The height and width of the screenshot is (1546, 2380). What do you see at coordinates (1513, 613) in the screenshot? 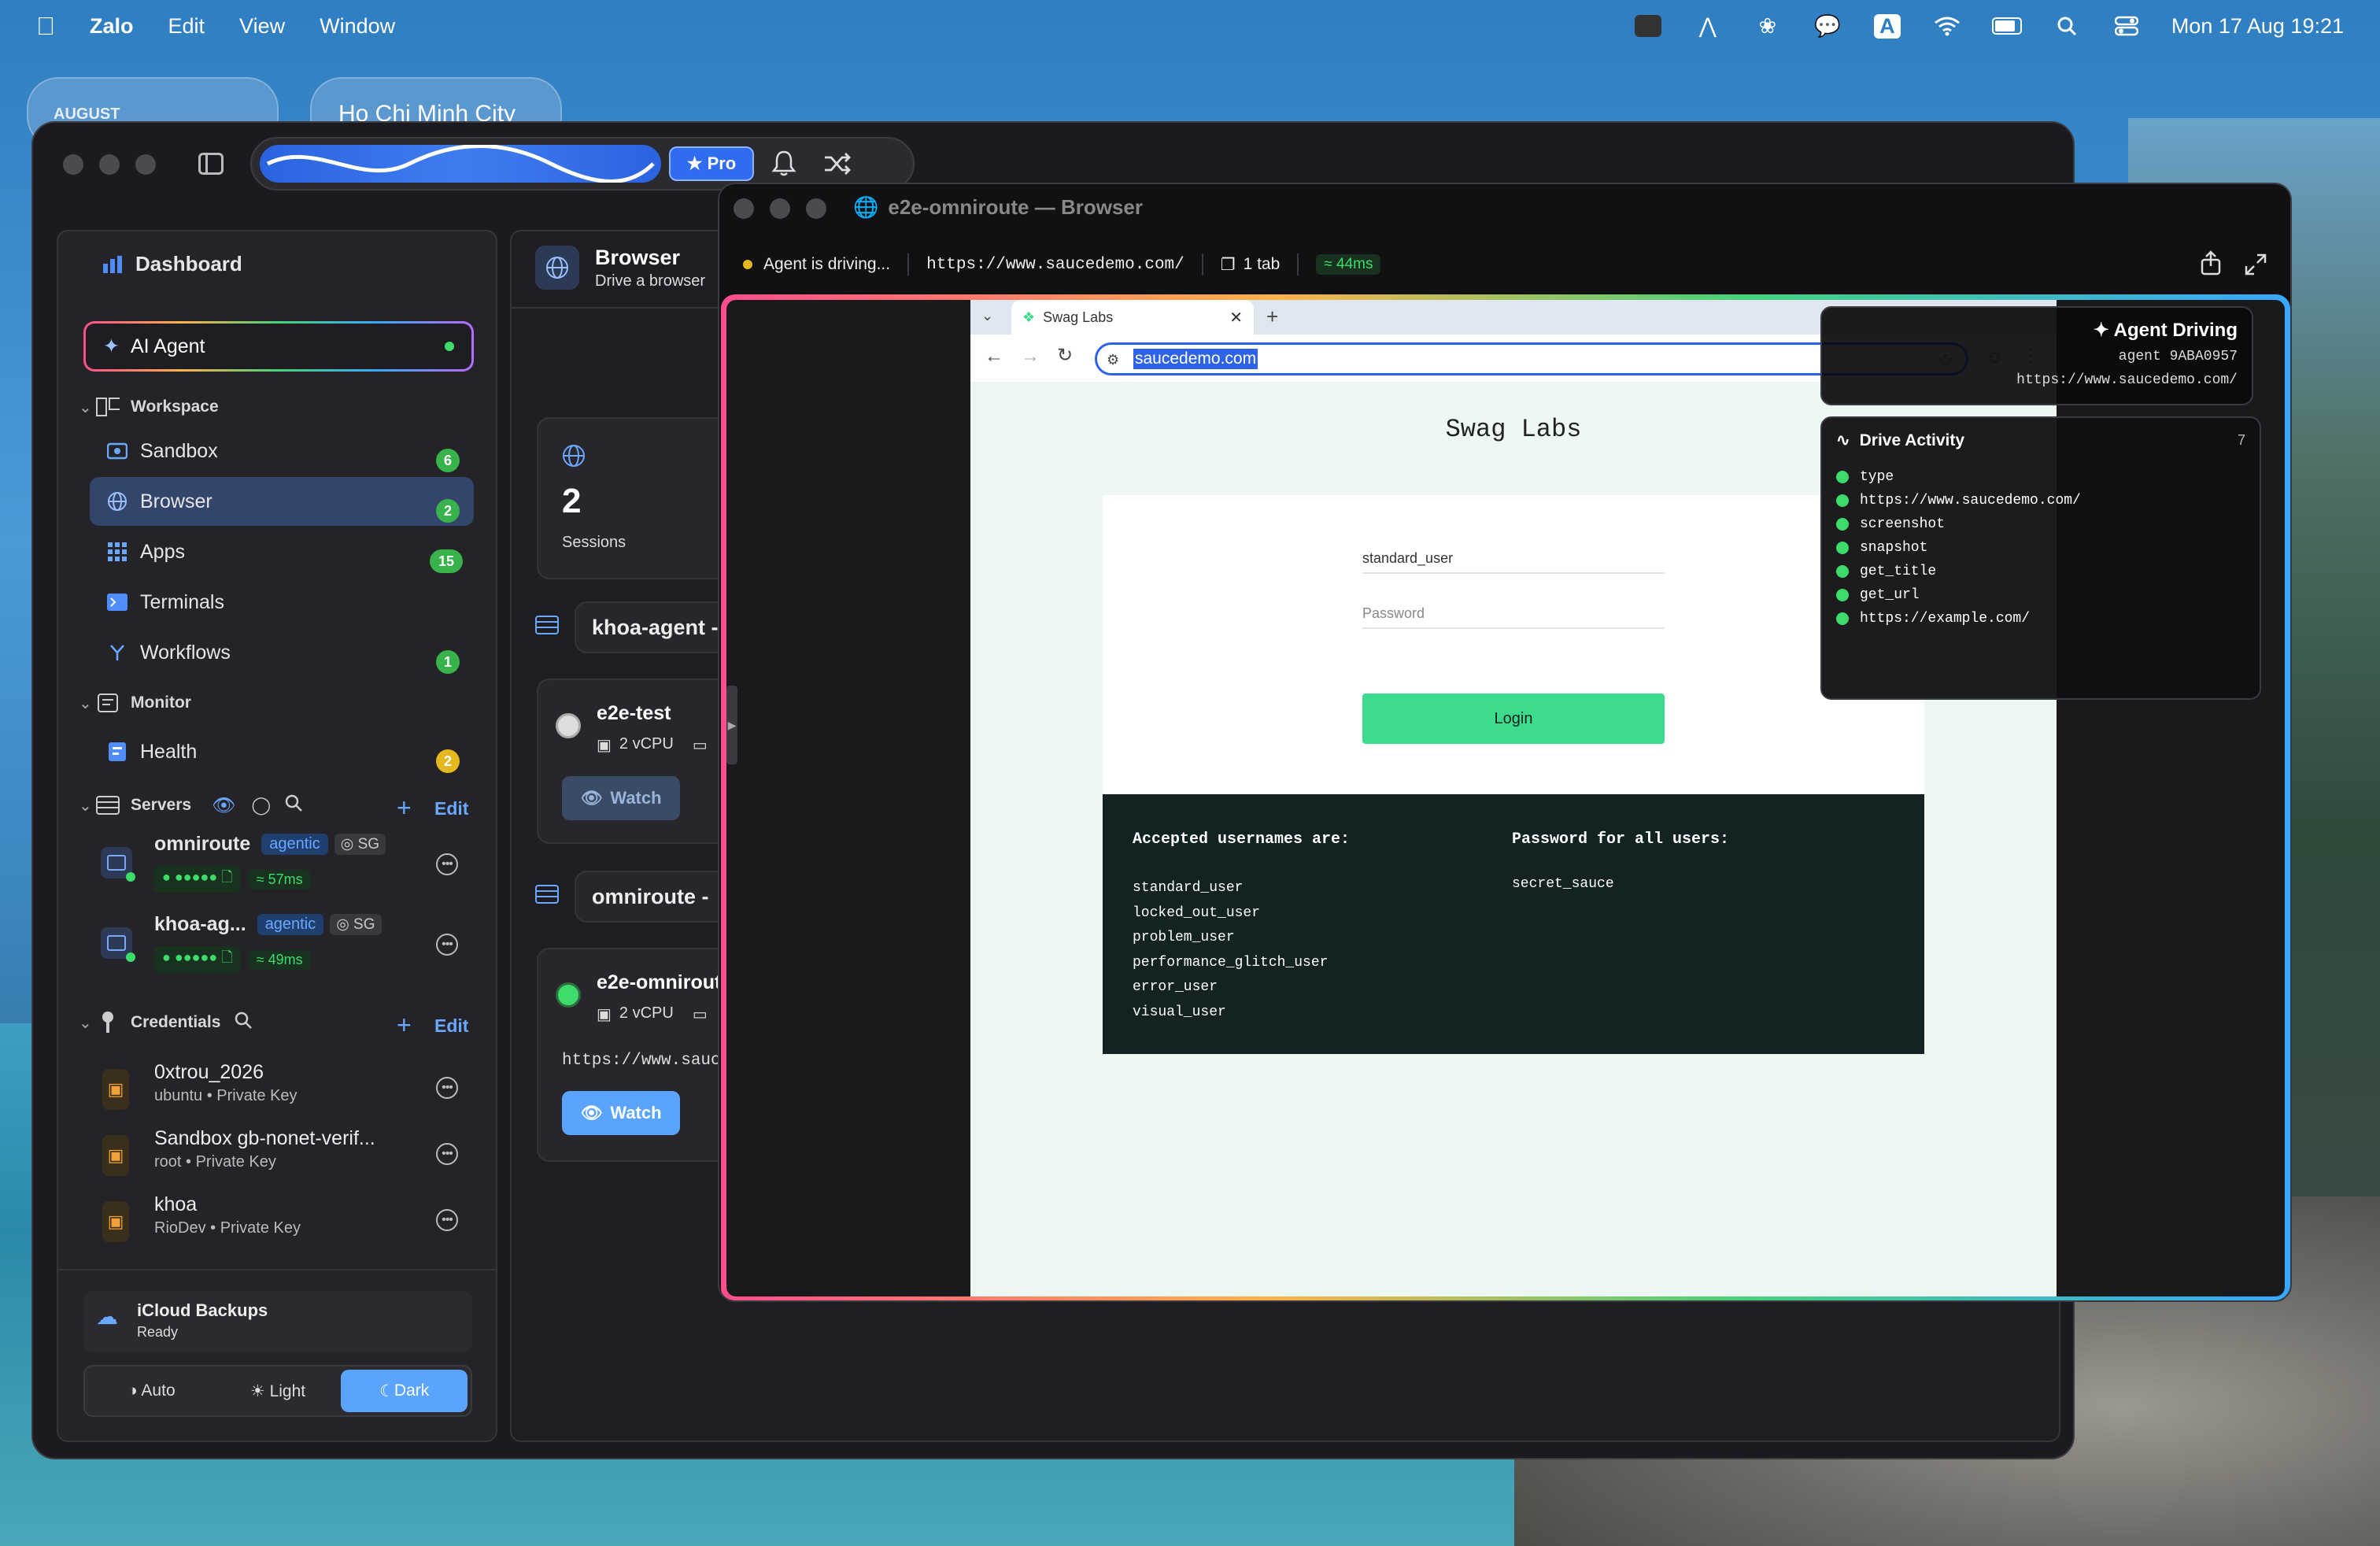
I see `password-input: Password` at bounding box center [1513, 613].